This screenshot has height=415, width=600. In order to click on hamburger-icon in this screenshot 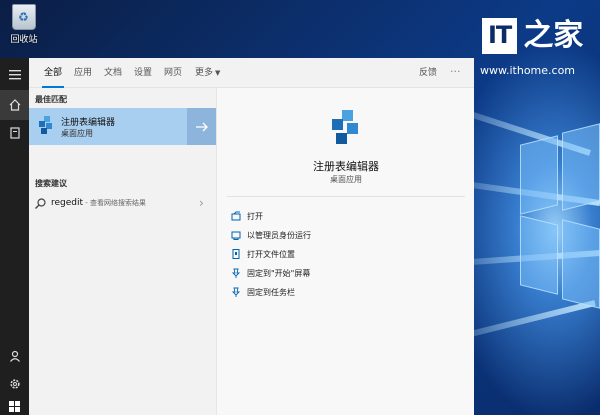, I will do `click(14, 75)`.